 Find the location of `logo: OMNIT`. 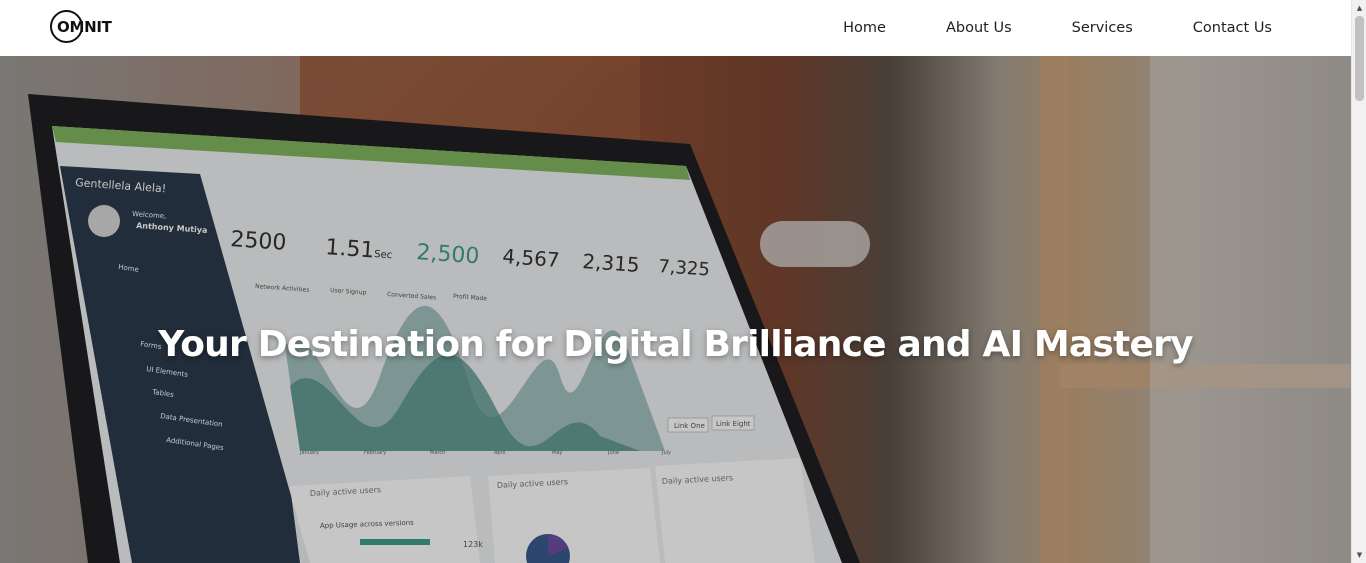

logo: OMNIT is located at coordinates (81, 28).